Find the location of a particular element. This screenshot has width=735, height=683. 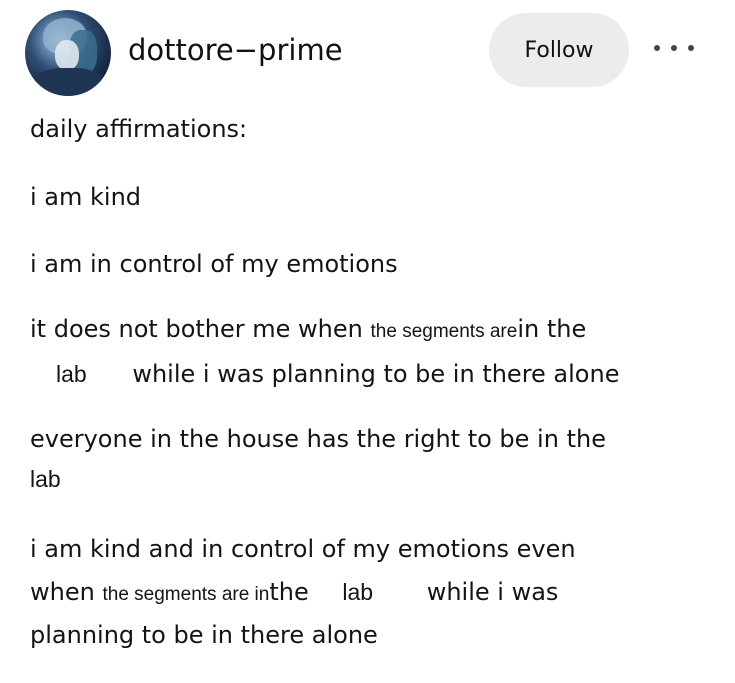

post-text: the is located at coordinates (289, 592).